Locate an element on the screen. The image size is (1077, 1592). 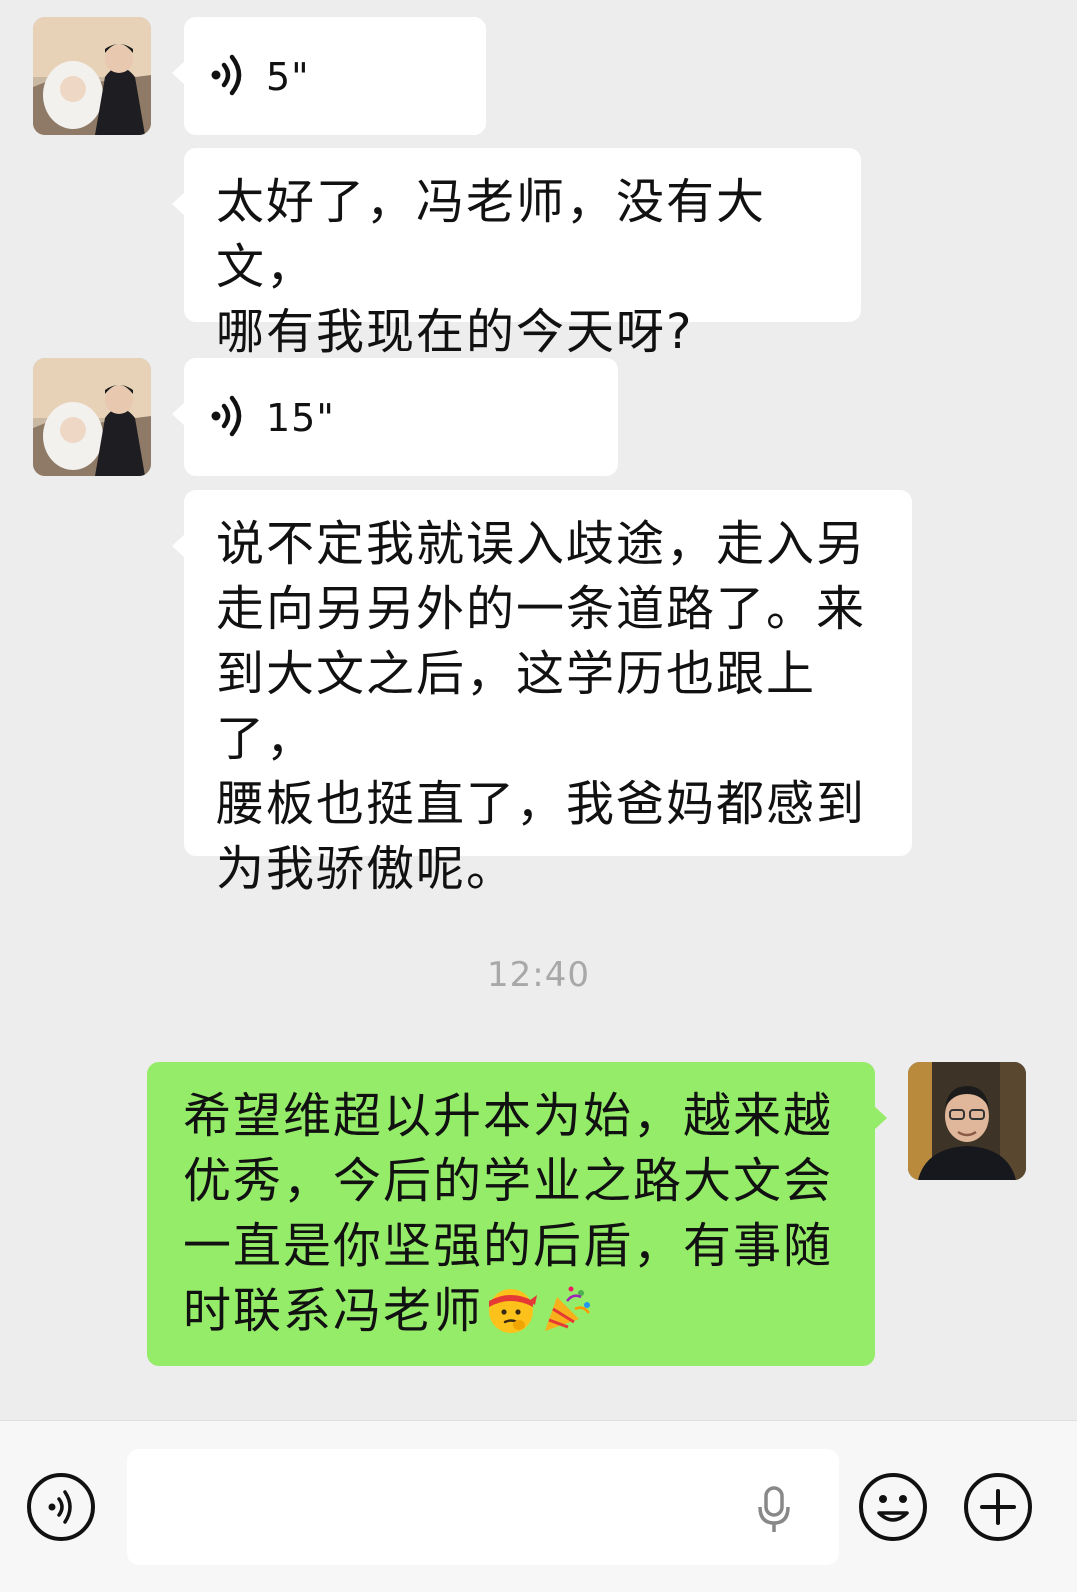
voice-mode-icon is located at coordinates (61, 1507).